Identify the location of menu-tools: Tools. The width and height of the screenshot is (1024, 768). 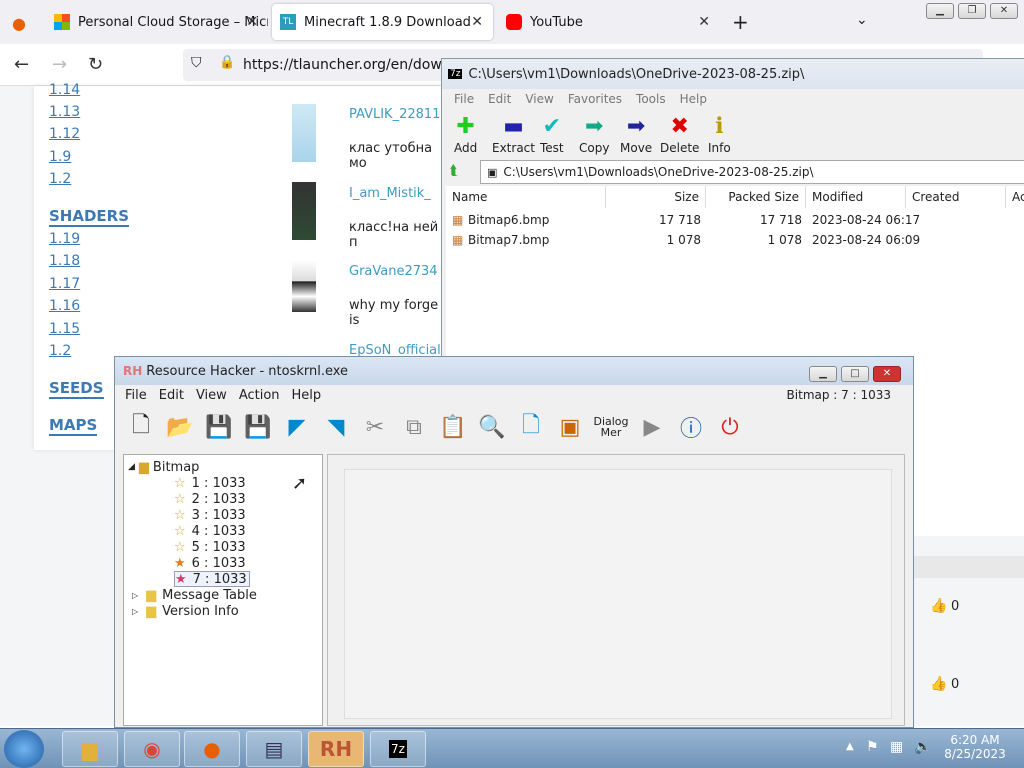
(651, 99).